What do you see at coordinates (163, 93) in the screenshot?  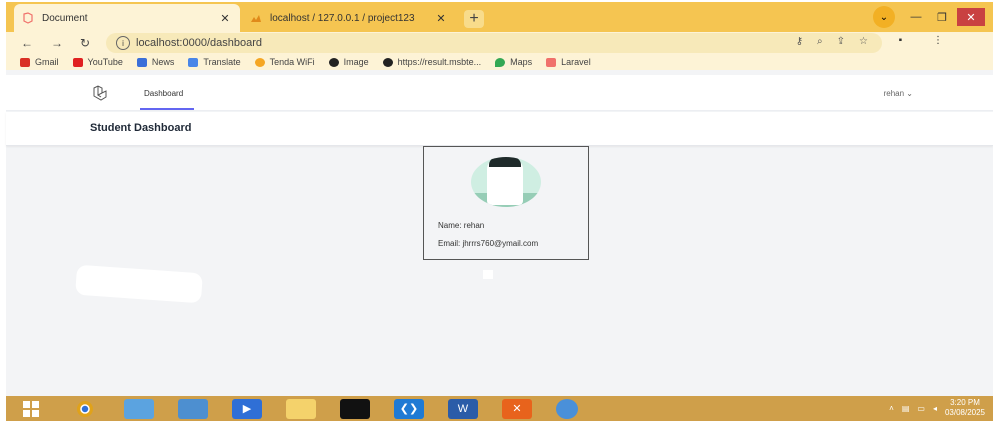 I see `nav-link-dashboard: Dashboard` at bounding box center [163, 93].